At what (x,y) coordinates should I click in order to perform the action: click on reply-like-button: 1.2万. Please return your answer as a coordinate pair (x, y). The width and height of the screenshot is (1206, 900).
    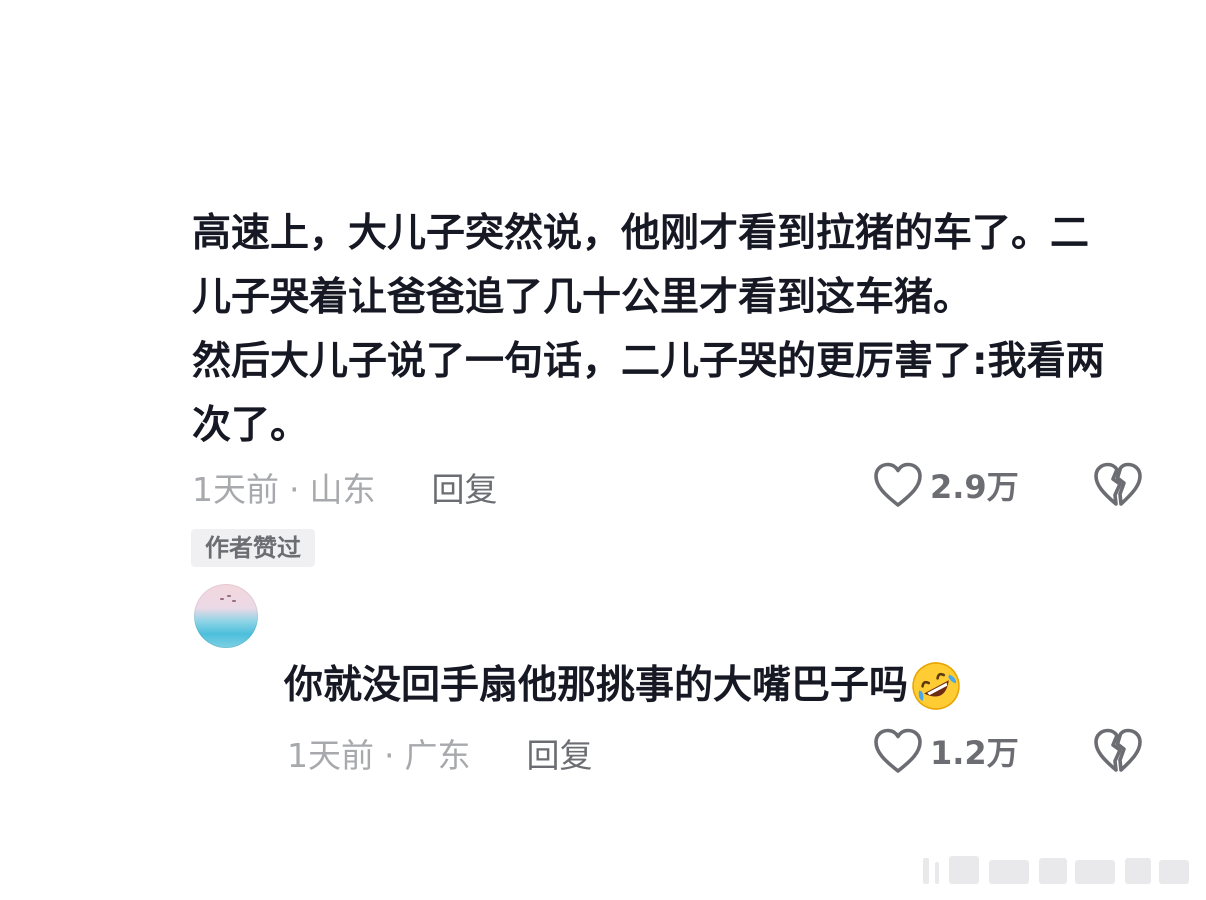
    Looking at the image, I should click on (945, 751).